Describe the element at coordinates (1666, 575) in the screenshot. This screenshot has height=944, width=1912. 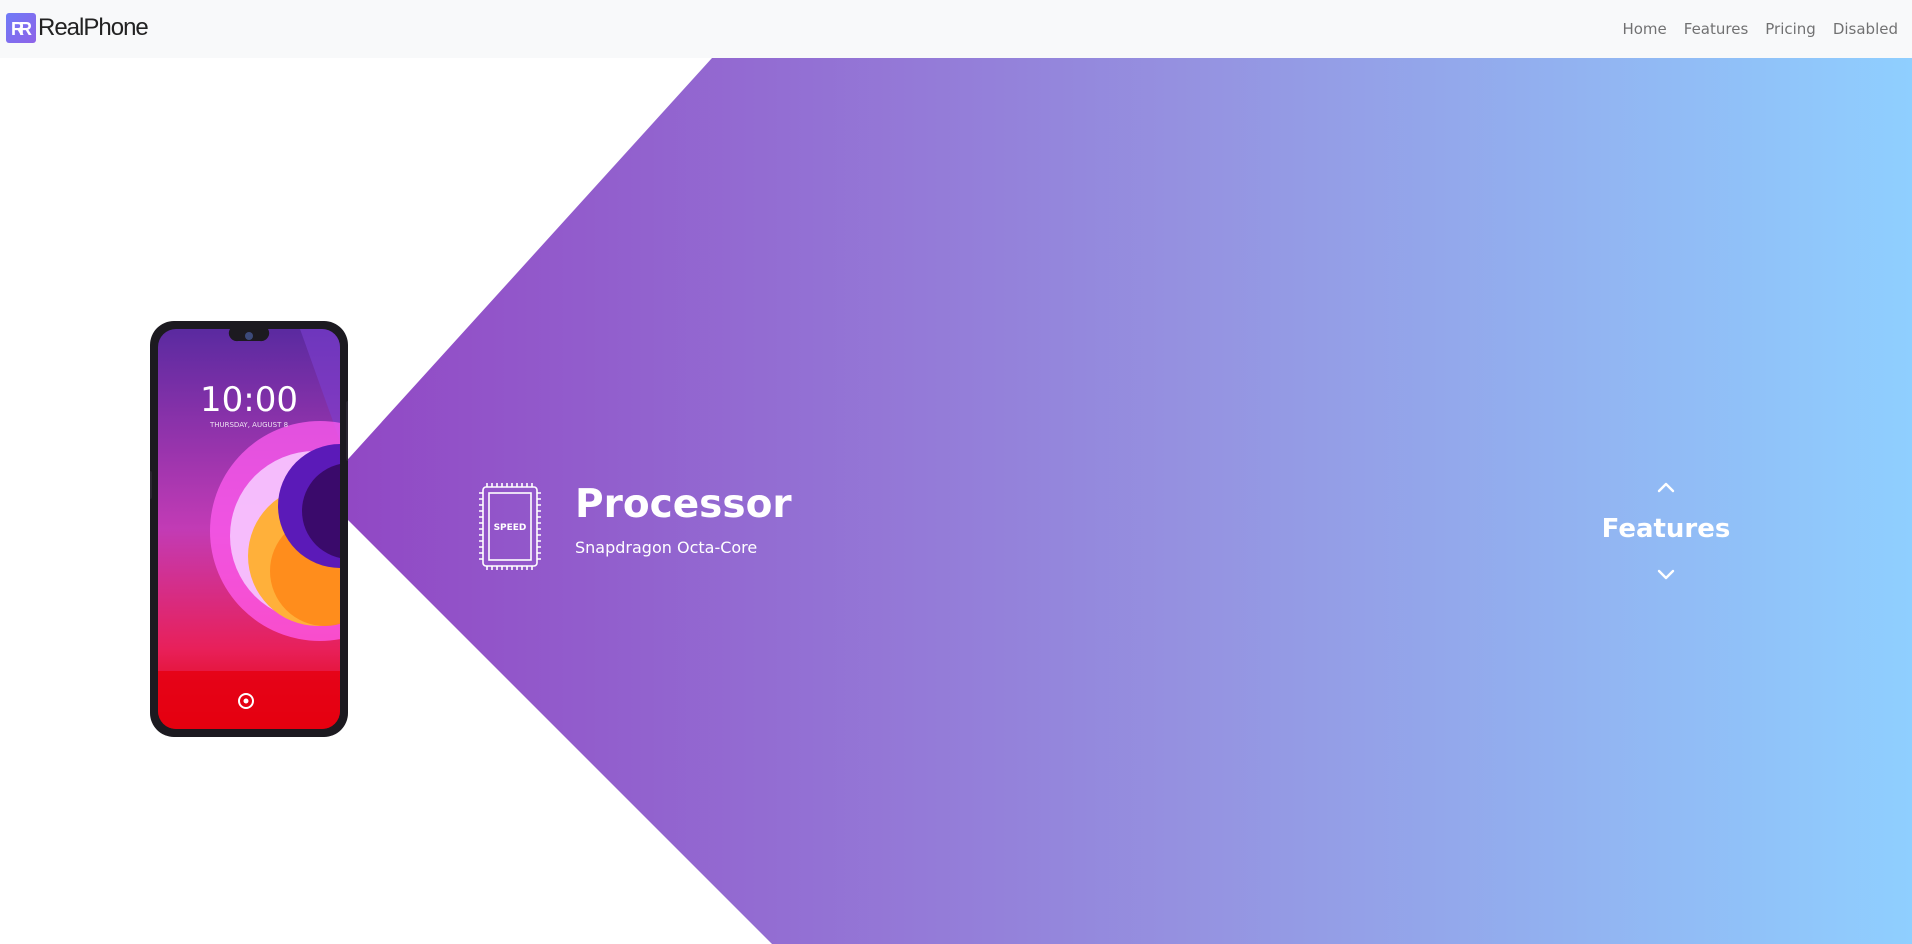
I see `chevron-down-icon` at that location.